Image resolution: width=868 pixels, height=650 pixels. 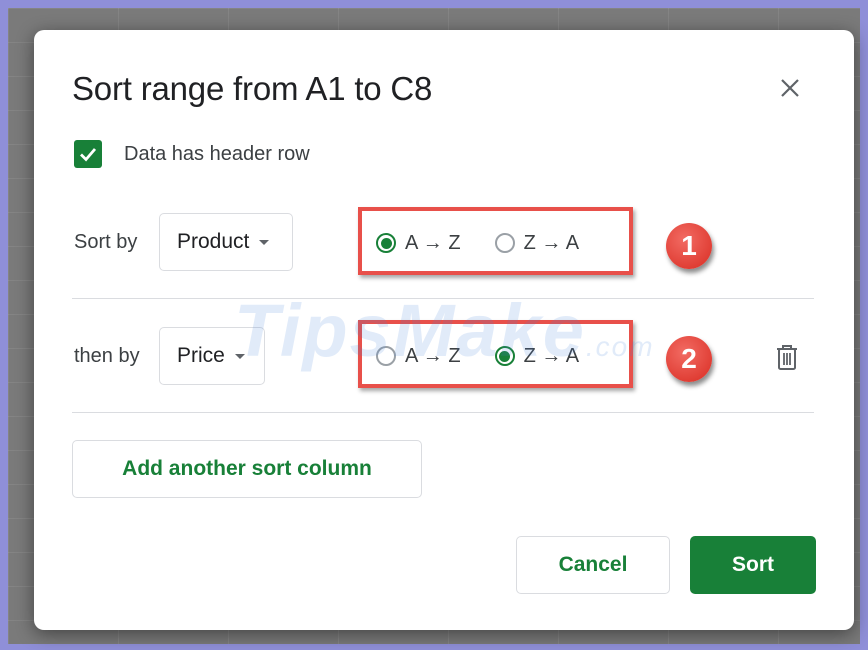 What do you see at coordinates (247, 469) in the screenshot?
I see `add-sort-column-button: Add another sort column` at bounding box center [247, 469].